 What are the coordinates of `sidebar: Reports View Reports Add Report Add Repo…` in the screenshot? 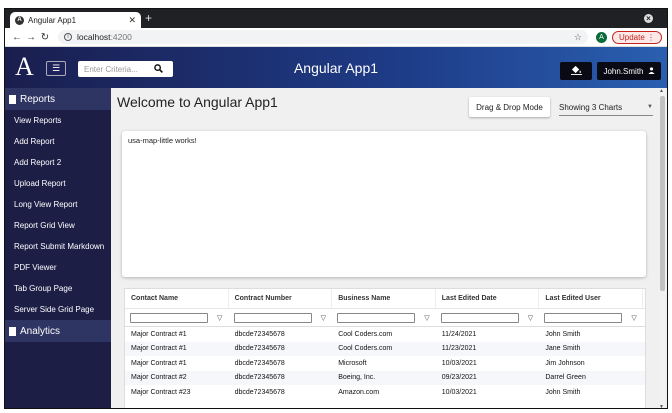 It's located at (58, 248).